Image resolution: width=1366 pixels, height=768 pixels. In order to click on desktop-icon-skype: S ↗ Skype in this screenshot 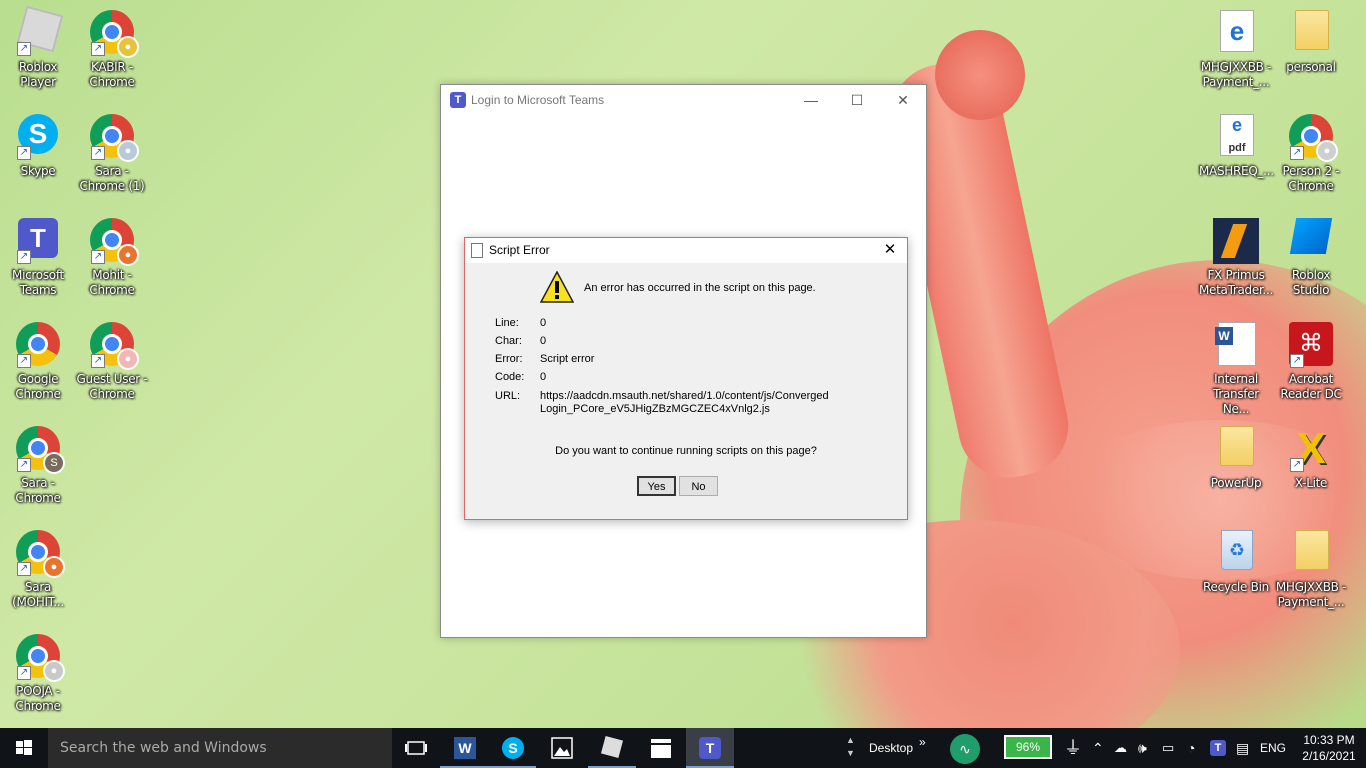, I will do `click(38, 154)`.